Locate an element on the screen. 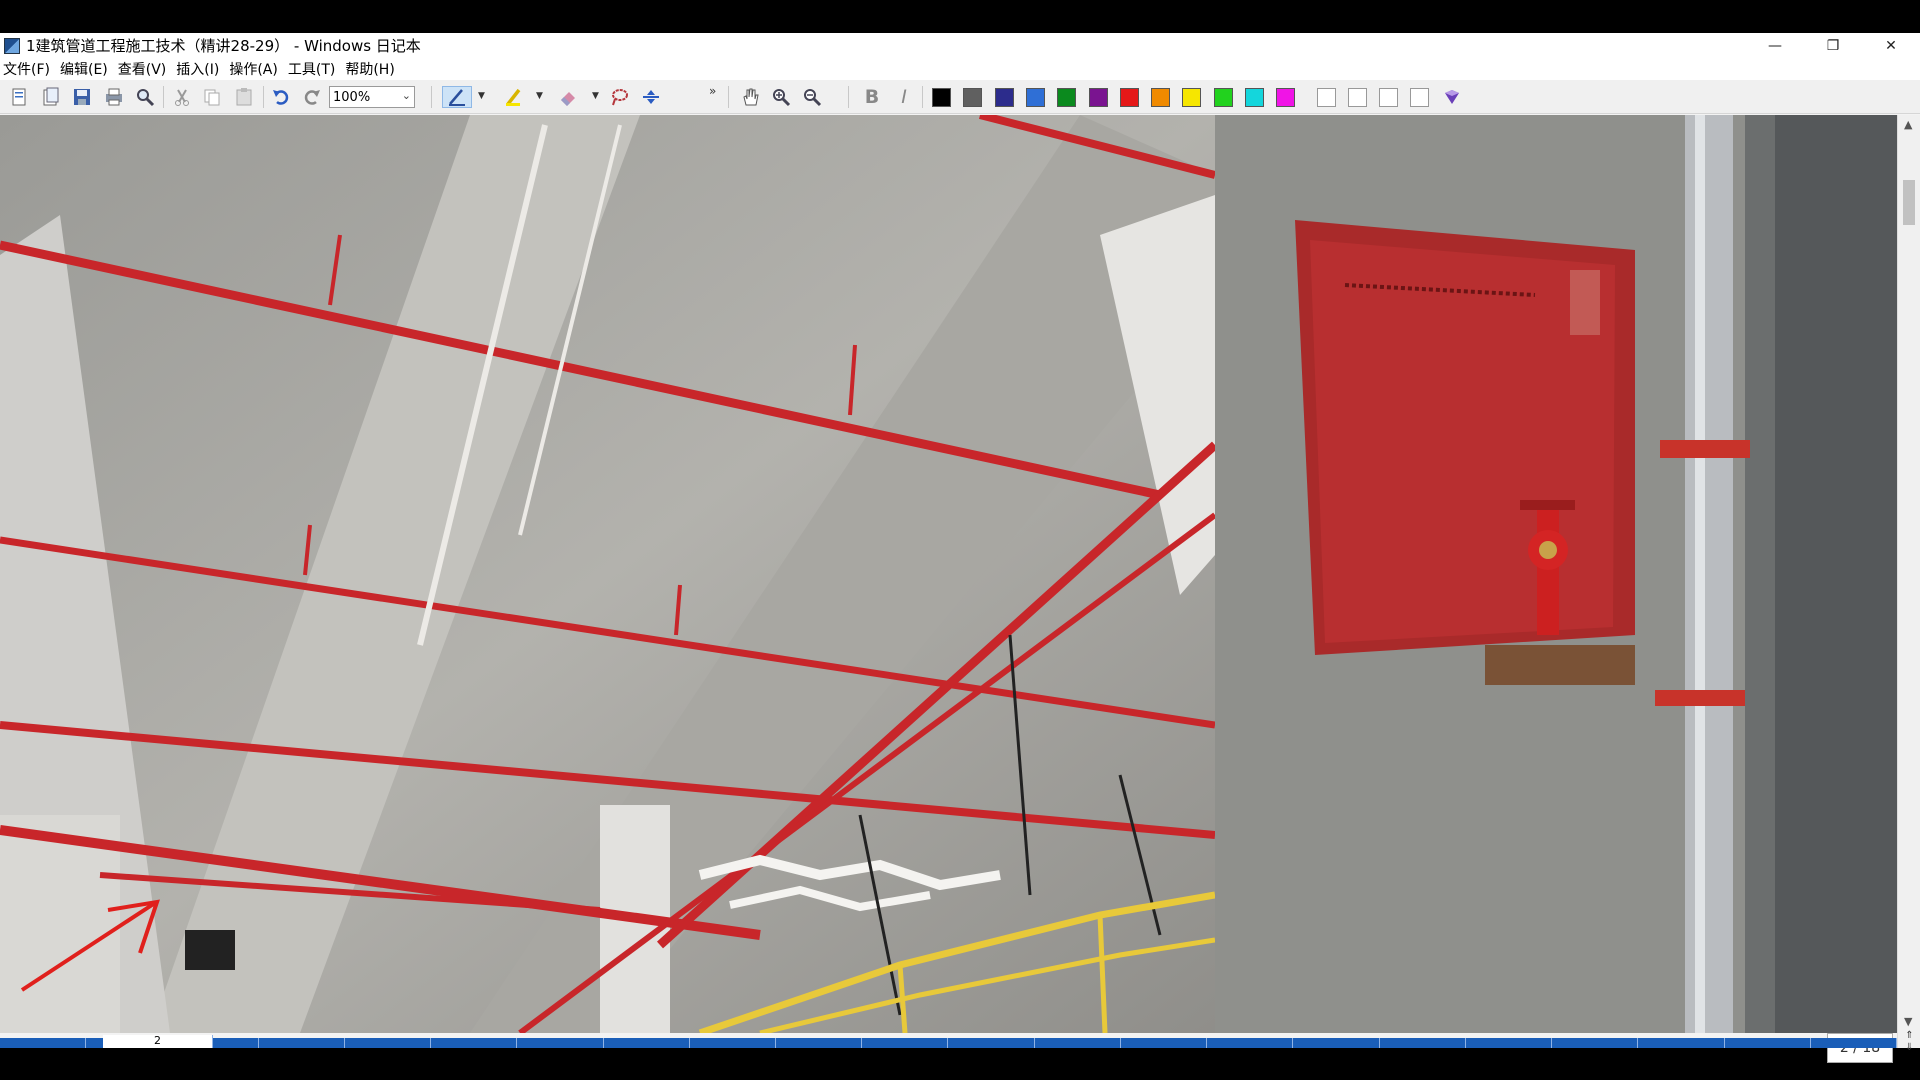  menu-insert: 插入(I) is located at coordinates (199, 69).